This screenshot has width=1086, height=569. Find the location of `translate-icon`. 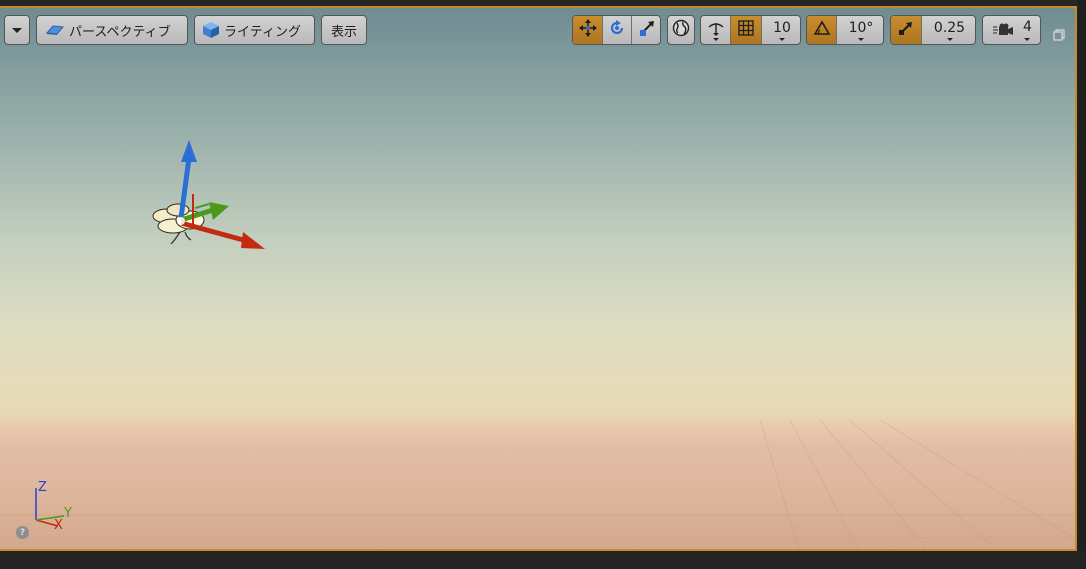

translate-icon is located at coordinates (588, 30).